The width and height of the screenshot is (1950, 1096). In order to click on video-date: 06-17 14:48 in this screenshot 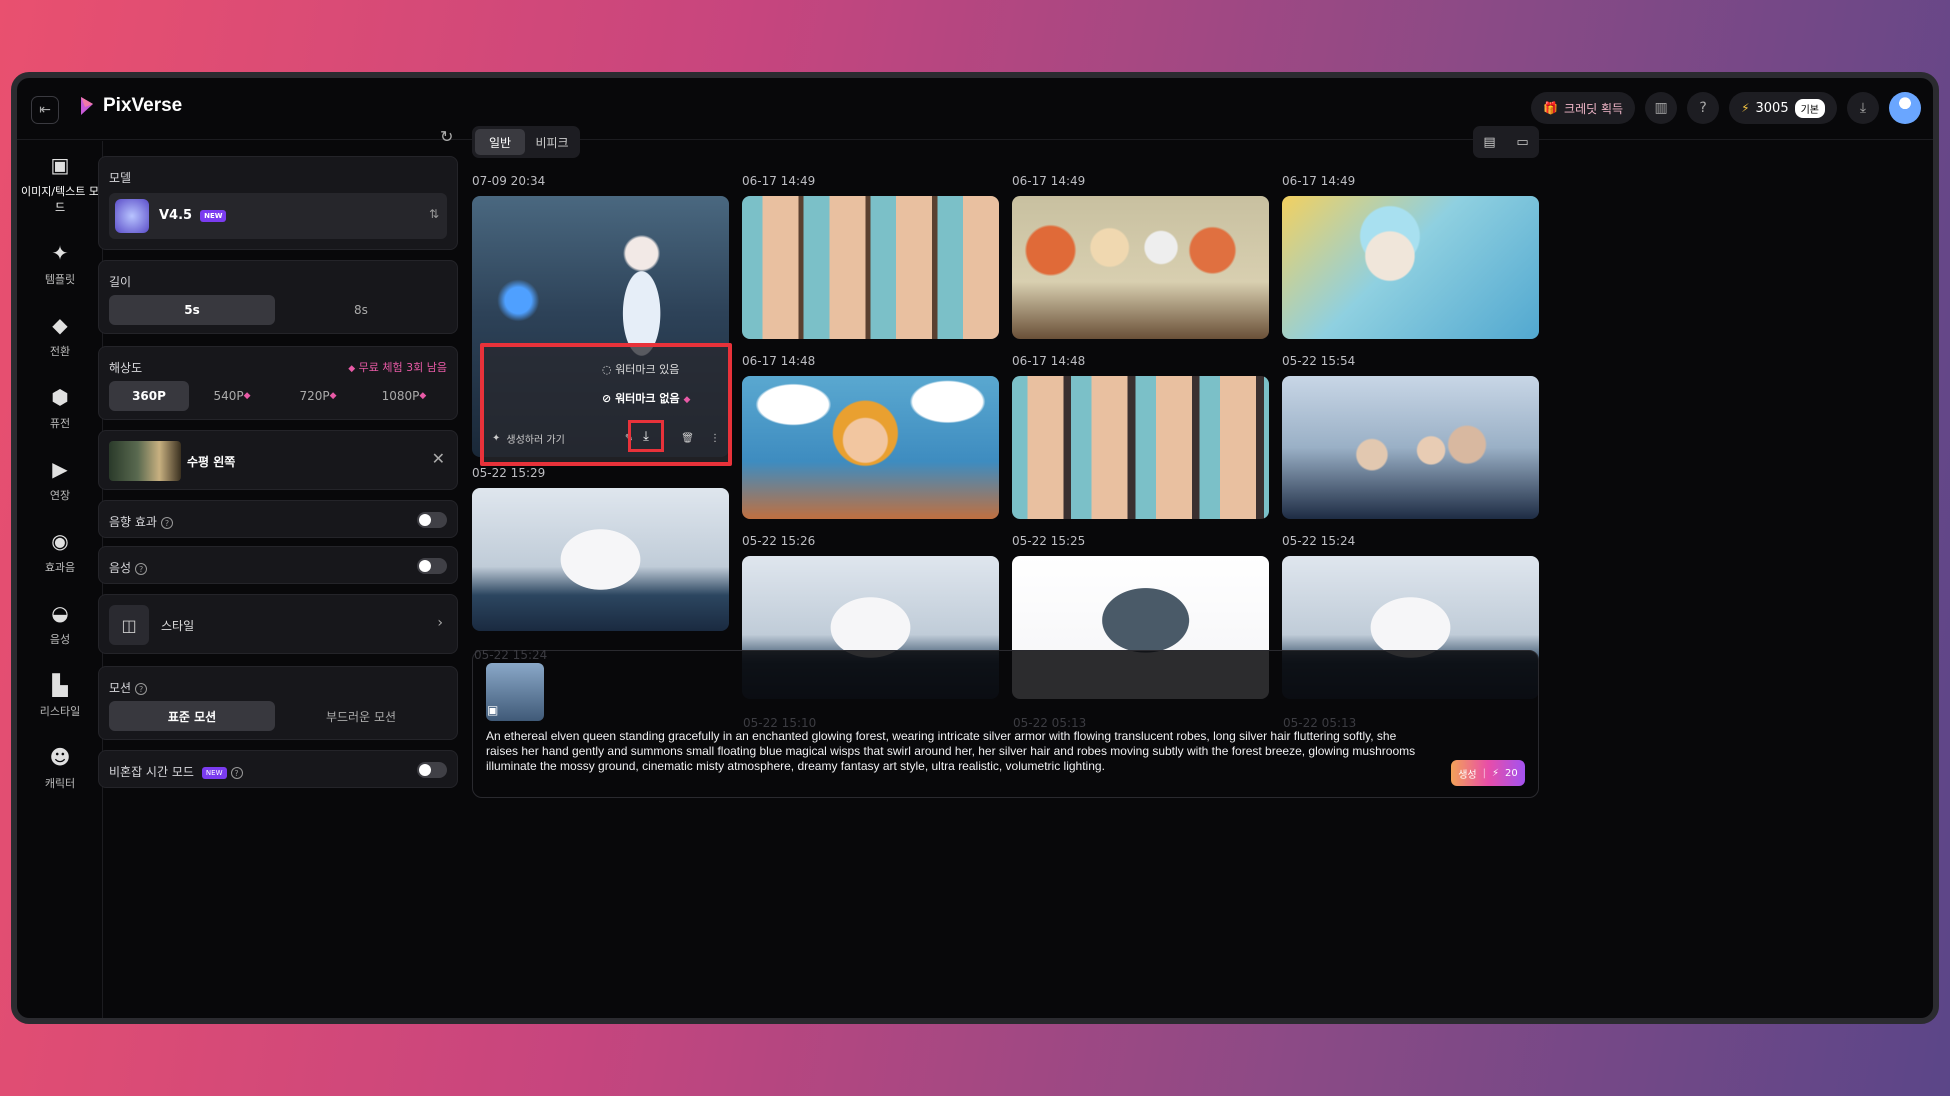, I will do `click(1049, 361)`.